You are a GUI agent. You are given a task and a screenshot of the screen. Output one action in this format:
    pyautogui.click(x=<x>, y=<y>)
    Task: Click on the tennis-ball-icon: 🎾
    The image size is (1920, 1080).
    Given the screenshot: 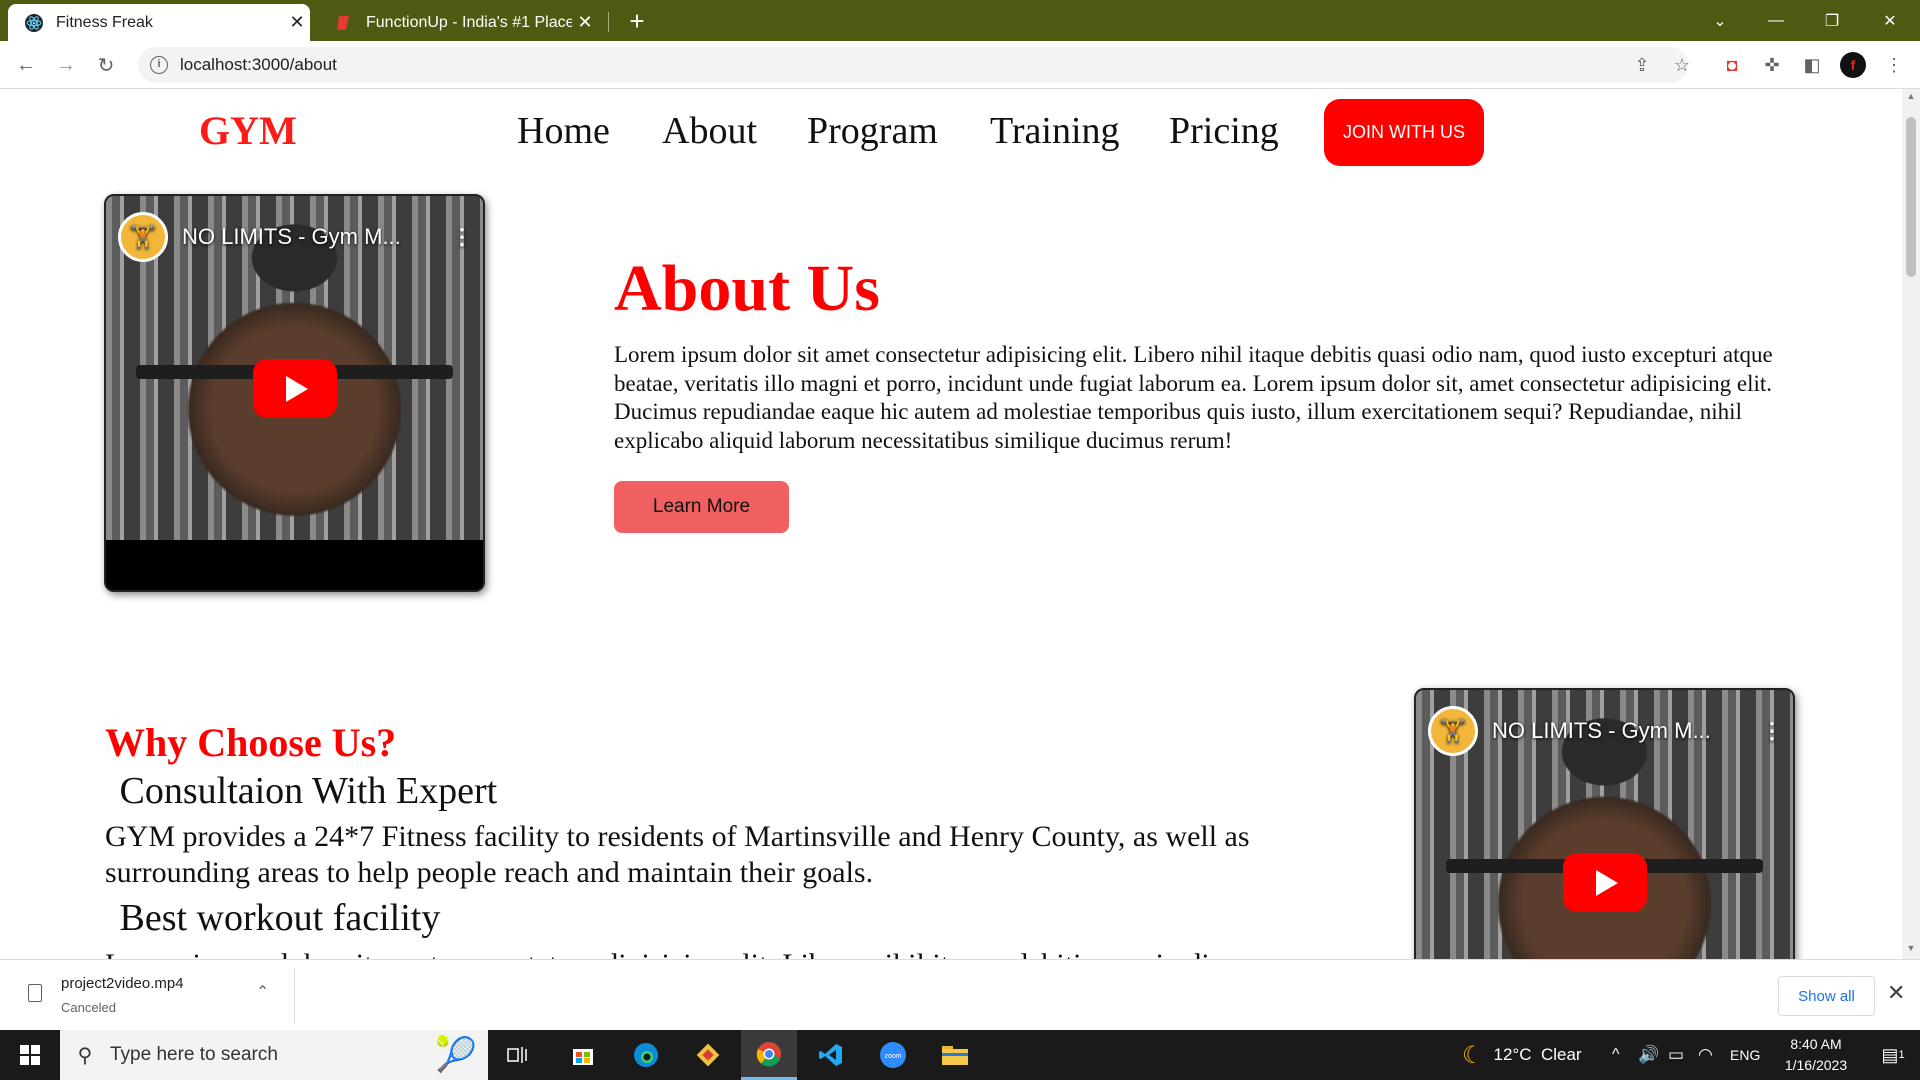 What is the action you would take?
    pyautogui.click(x=456, y=1055)
    